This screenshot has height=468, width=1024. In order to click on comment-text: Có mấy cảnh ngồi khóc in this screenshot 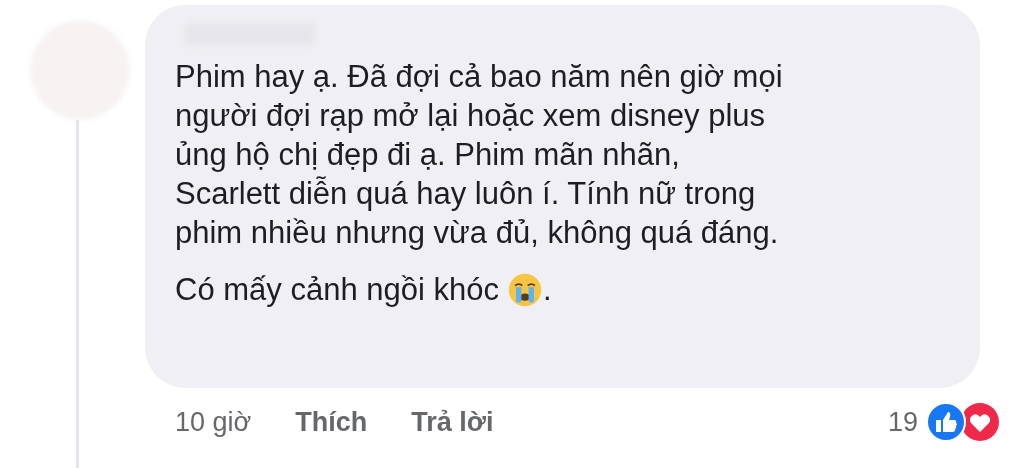, I will do `click(337, 290)`.